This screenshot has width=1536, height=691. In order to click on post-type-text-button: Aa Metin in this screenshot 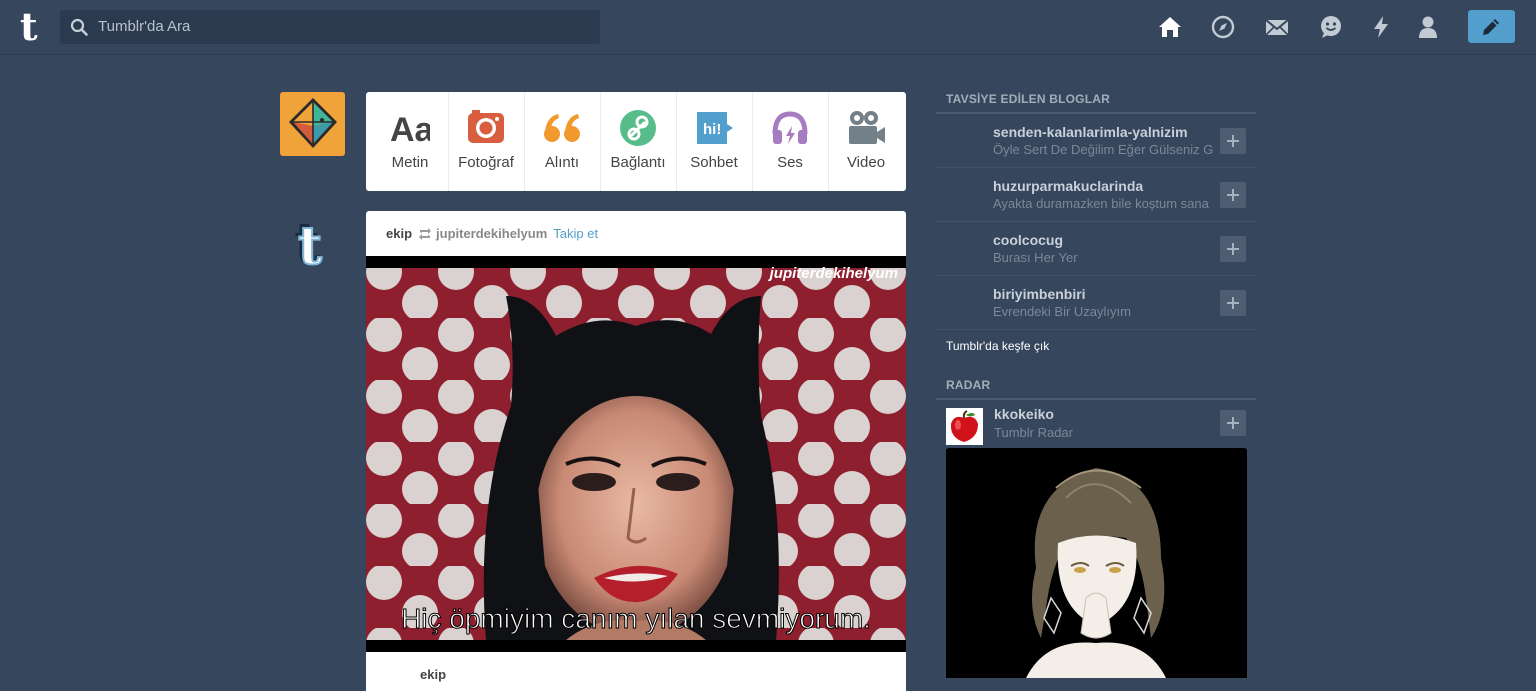, I will do `click(410, 141)`.